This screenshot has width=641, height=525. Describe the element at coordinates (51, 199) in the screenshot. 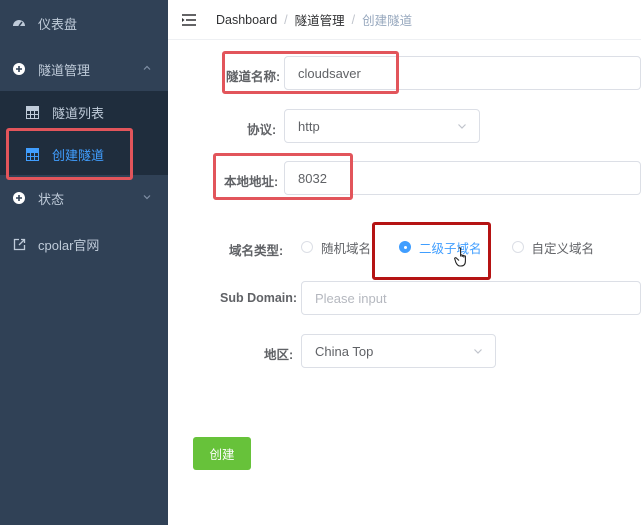

I see `sidebar-item-label: 状态` at that location.